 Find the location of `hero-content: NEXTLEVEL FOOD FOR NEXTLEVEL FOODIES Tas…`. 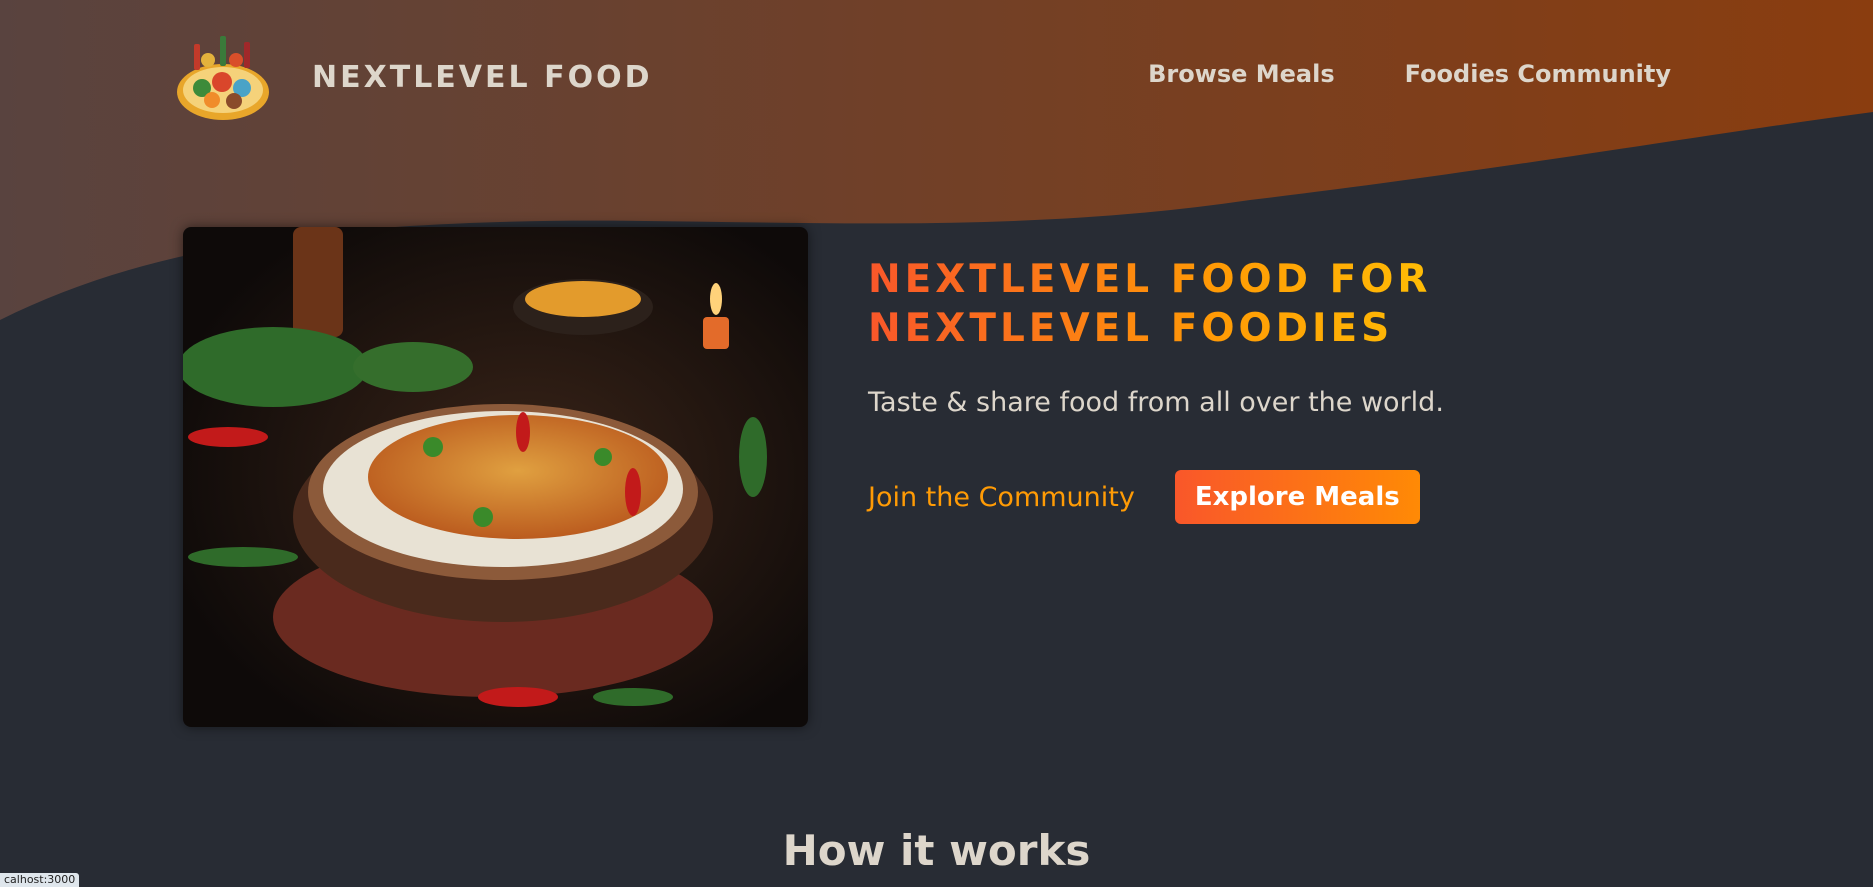

hero-content: NEXTLEVEL FOOD FOR NEXTLEVEL FOODIES Tas… is located at coordinates (1268, 389).